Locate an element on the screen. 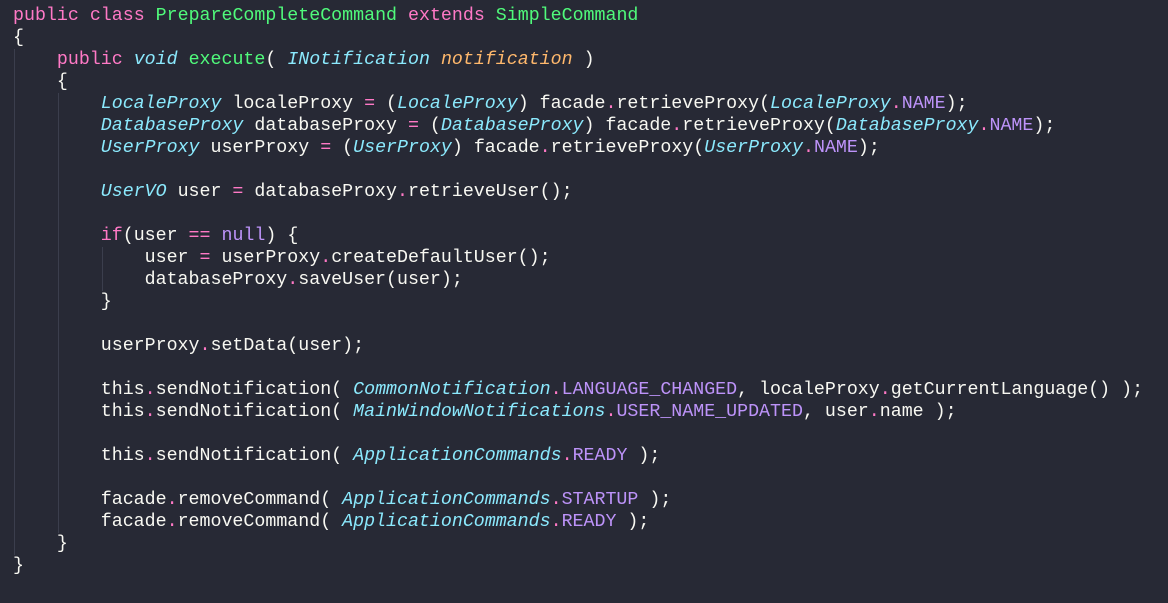  code-token: execute is located at coordinates (227, 60).